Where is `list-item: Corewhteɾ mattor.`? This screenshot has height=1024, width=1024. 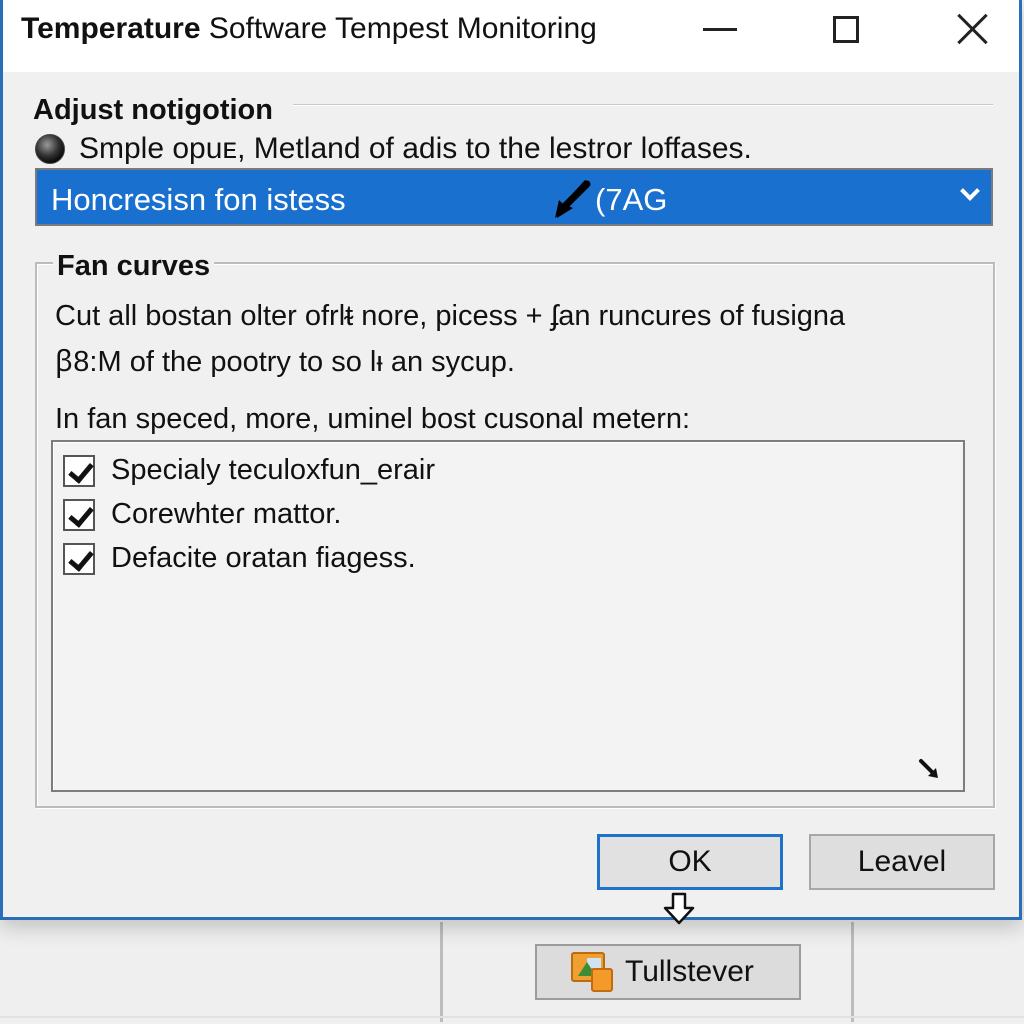
list-item: Corewhteɾ mattor. is located at coordinates (202, 514).